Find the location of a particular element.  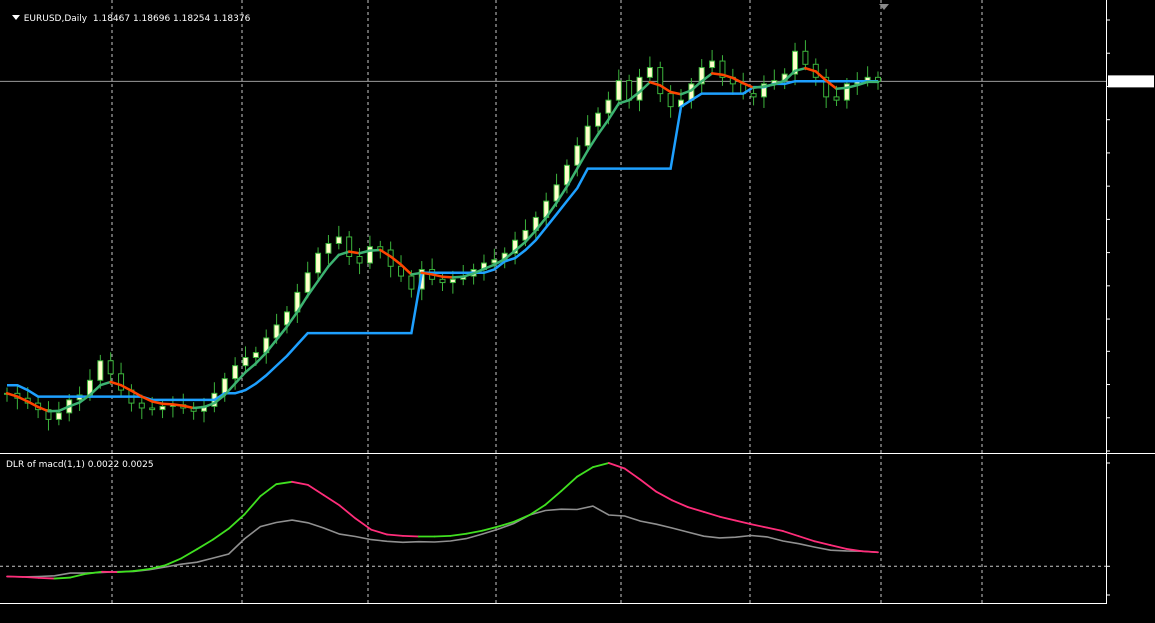

dropdown-triangle-icon is located at coordinates (15, 17).